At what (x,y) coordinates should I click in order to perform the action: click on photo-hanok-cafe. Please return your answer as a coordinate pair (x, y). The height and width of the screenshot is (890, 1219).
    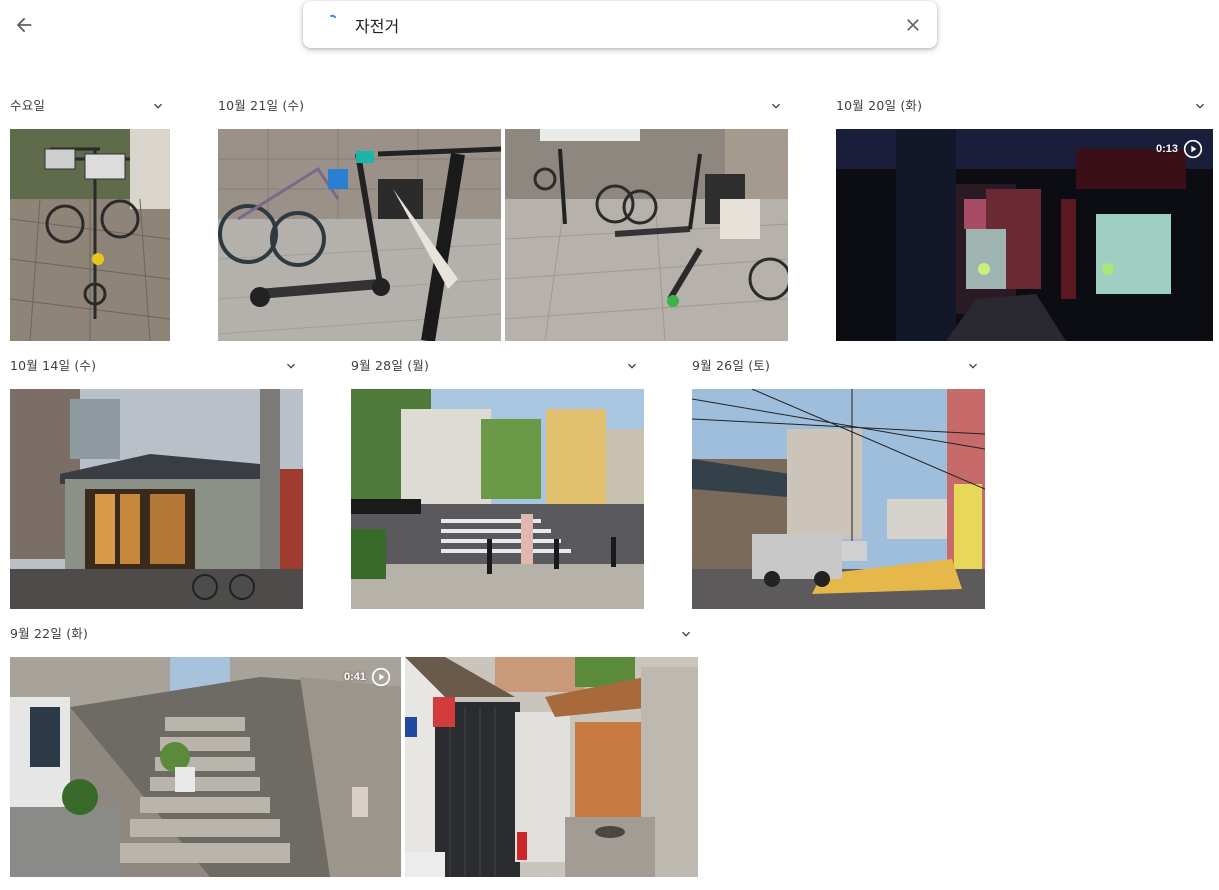
    Looking at the image, I should click on (156, 499).